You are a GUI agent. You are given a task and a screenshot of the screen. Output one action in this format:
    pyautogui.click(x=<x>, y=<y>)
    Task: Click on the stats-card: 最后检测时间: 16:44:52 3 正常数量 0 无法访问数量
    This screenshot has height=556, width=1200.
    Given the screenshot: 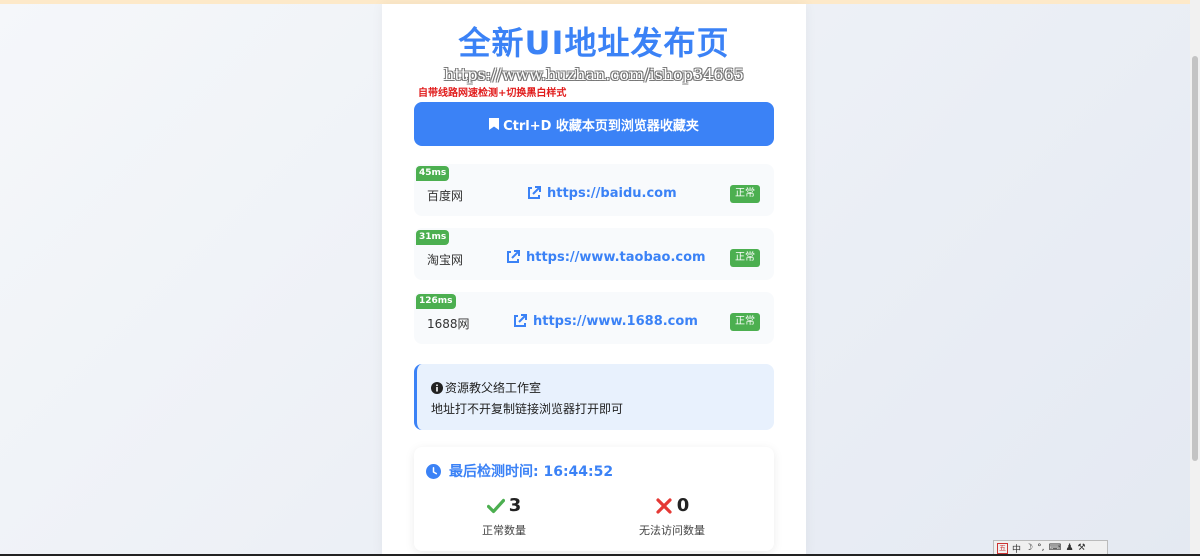 What is the action you would take?
    pyautogui.click(x=594, y=499)
    